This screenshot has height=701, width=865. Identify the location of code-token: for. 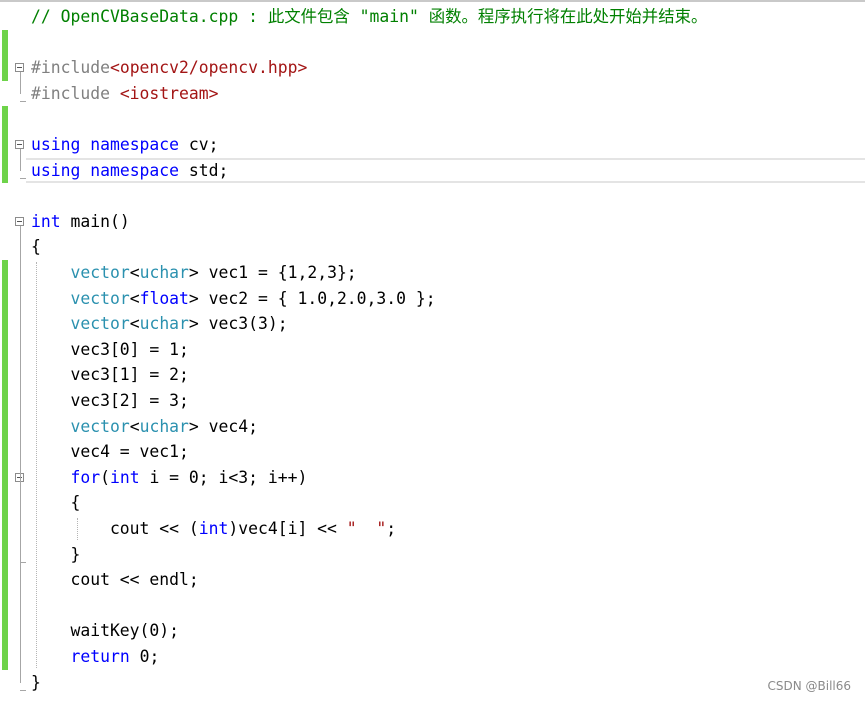
(85, 477).